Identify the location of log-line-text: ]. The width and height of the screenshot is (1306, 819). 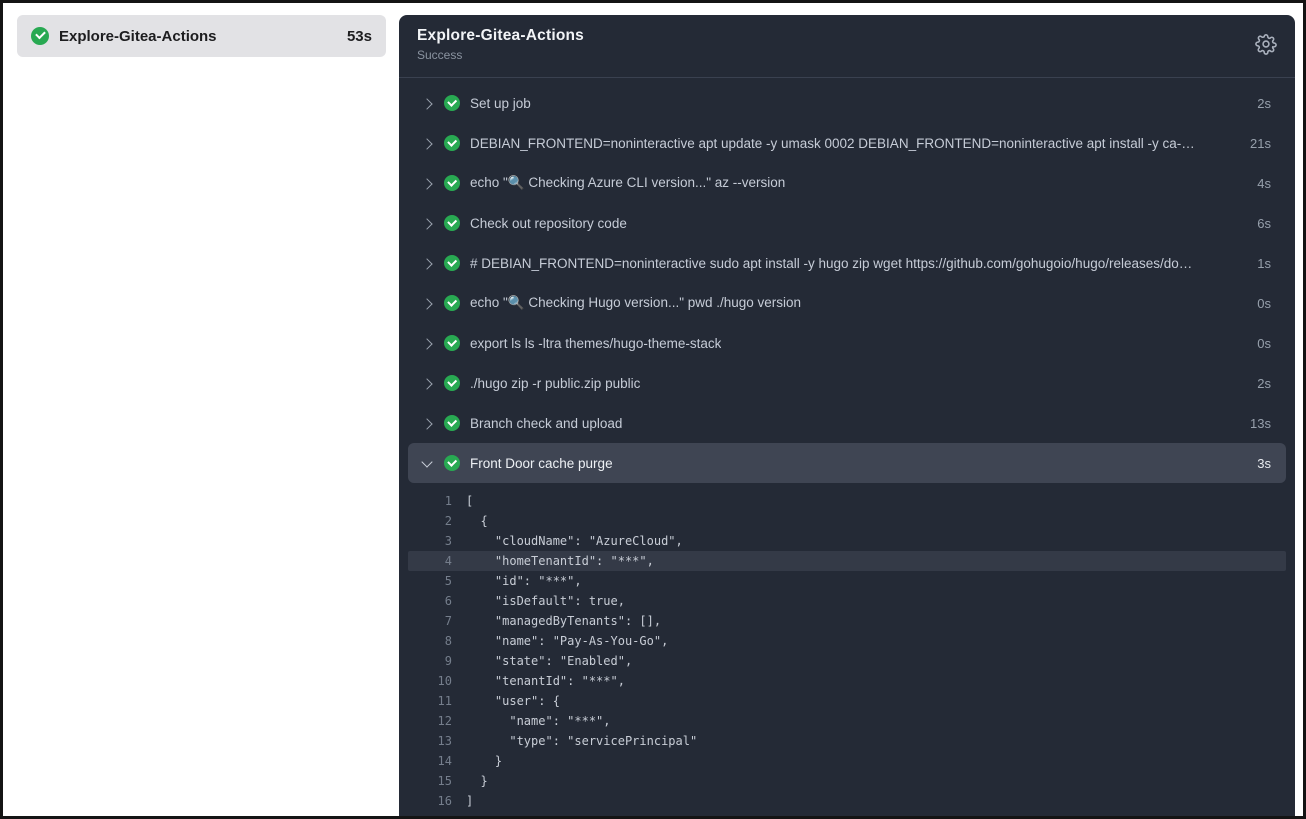
(470, 801).